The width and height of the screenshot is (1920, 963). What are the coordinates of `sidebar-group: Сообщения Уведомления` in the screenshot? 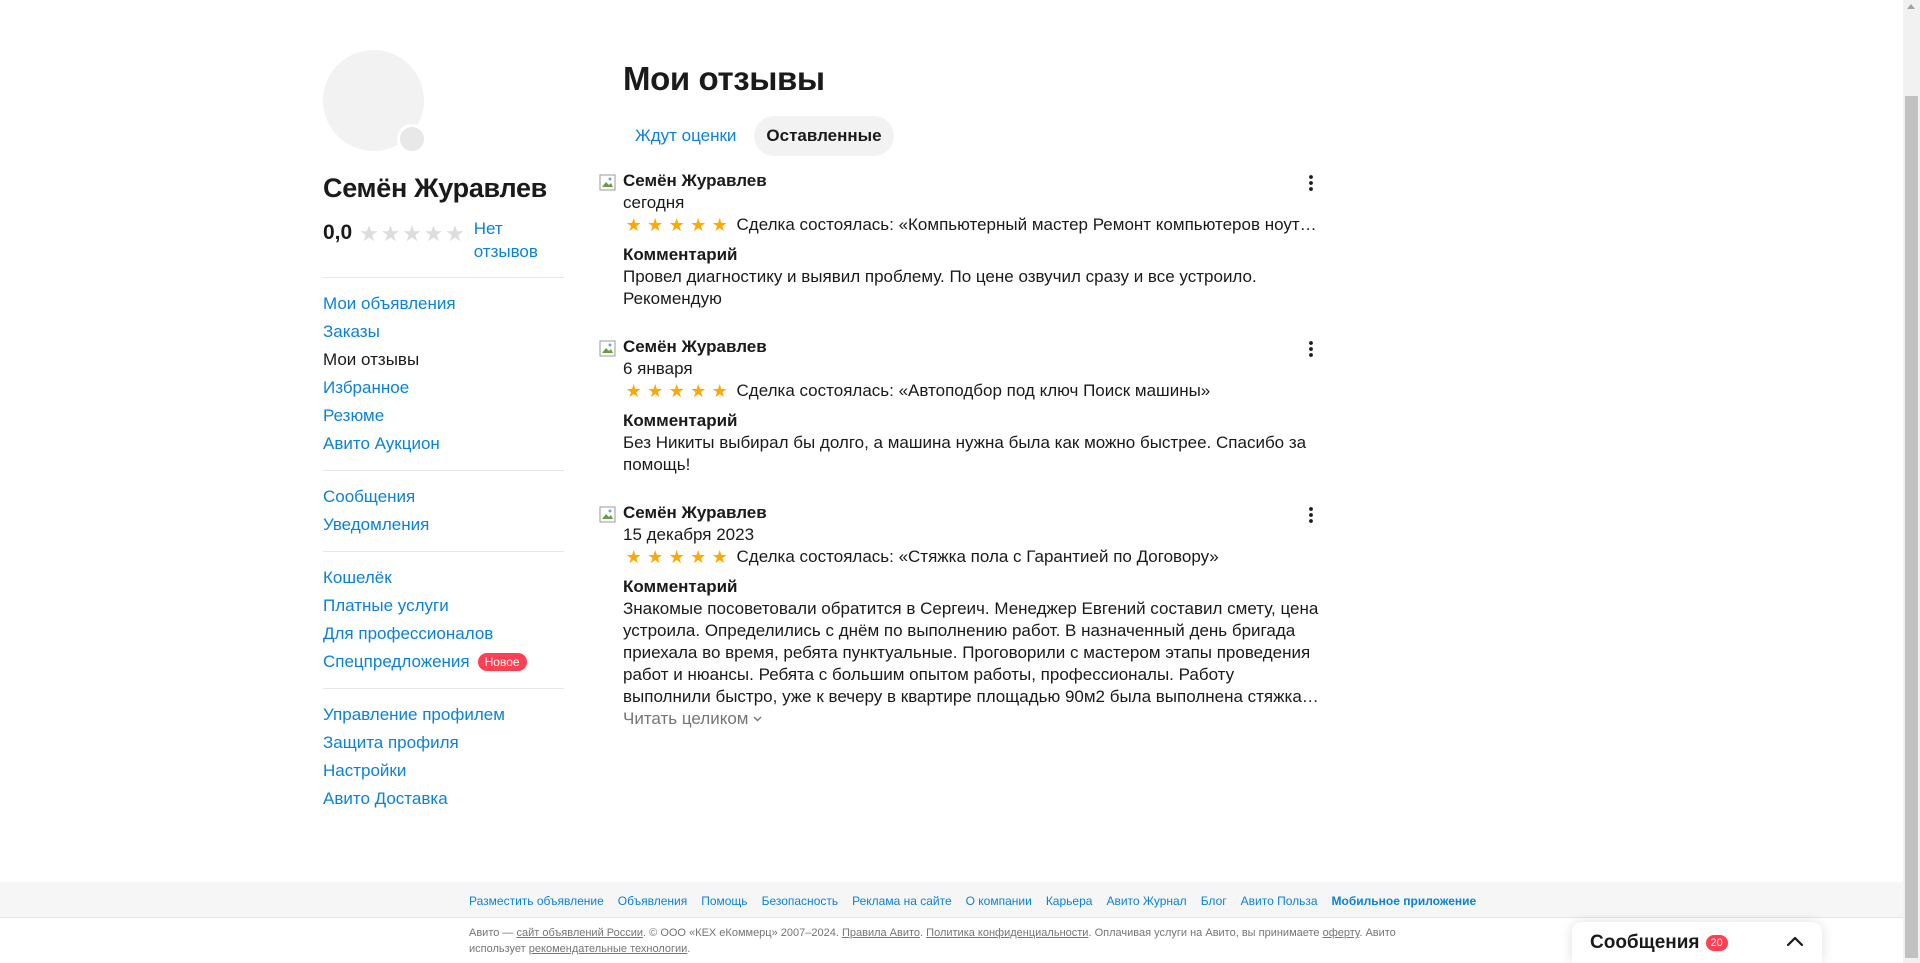 It's located at (443, 511).